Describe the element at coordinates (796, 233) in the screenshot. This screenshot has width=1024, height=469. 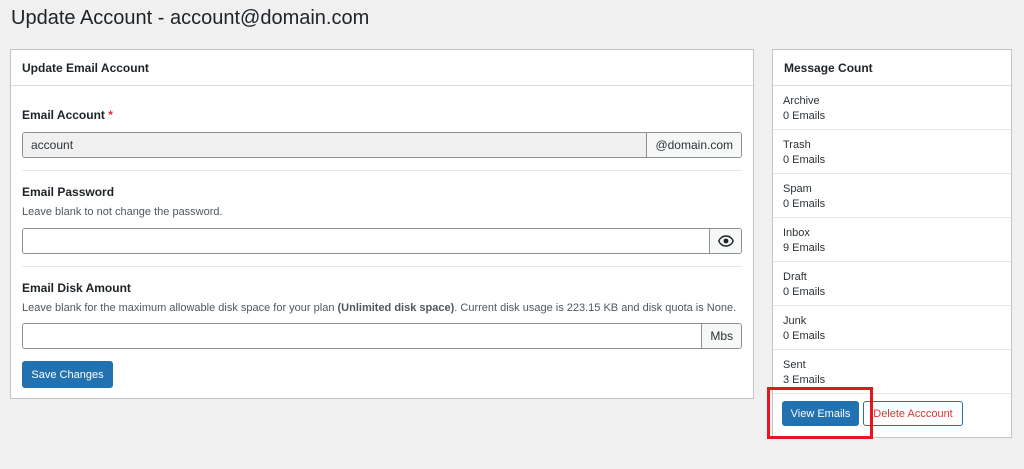
I see `folder-name: Inbox` at that location.